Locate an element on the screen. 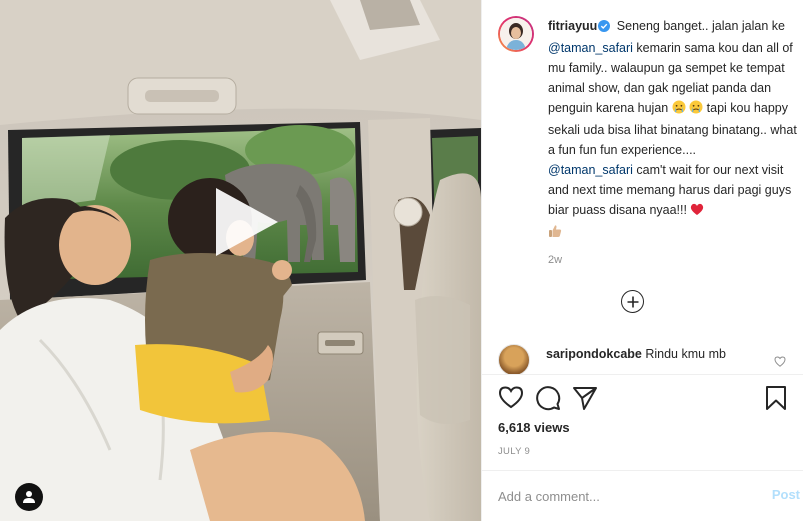  play-icon is located at coordinates (247, 222).